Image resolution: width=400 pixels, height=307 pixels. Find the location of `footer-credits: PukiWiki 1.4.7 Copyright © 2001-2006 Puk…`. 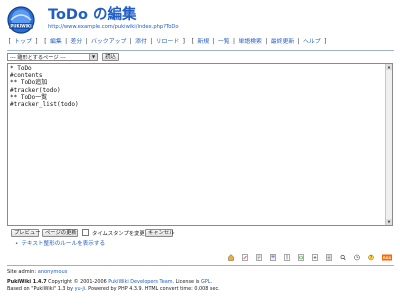

footer-credits: PukiWiki 1.4.7 Copyright © 2001-2006 Puk… is located at coordinates (113, 286).